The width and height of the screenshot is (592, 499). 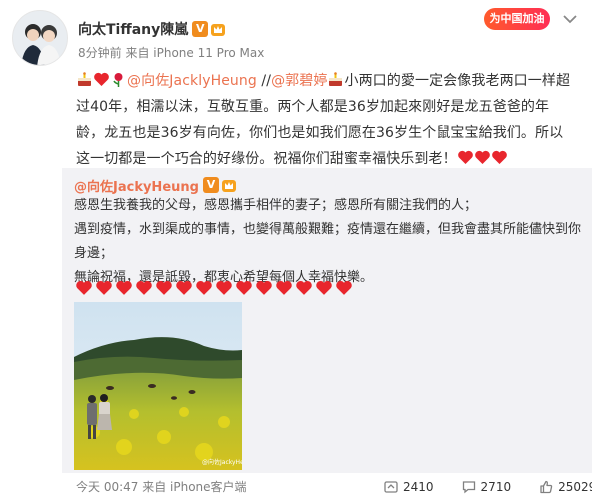 What do you see at coordinates (299, 81) in the screenshot?
I see `mention-link: @郭碧婷` at bounding box center [299, 81].